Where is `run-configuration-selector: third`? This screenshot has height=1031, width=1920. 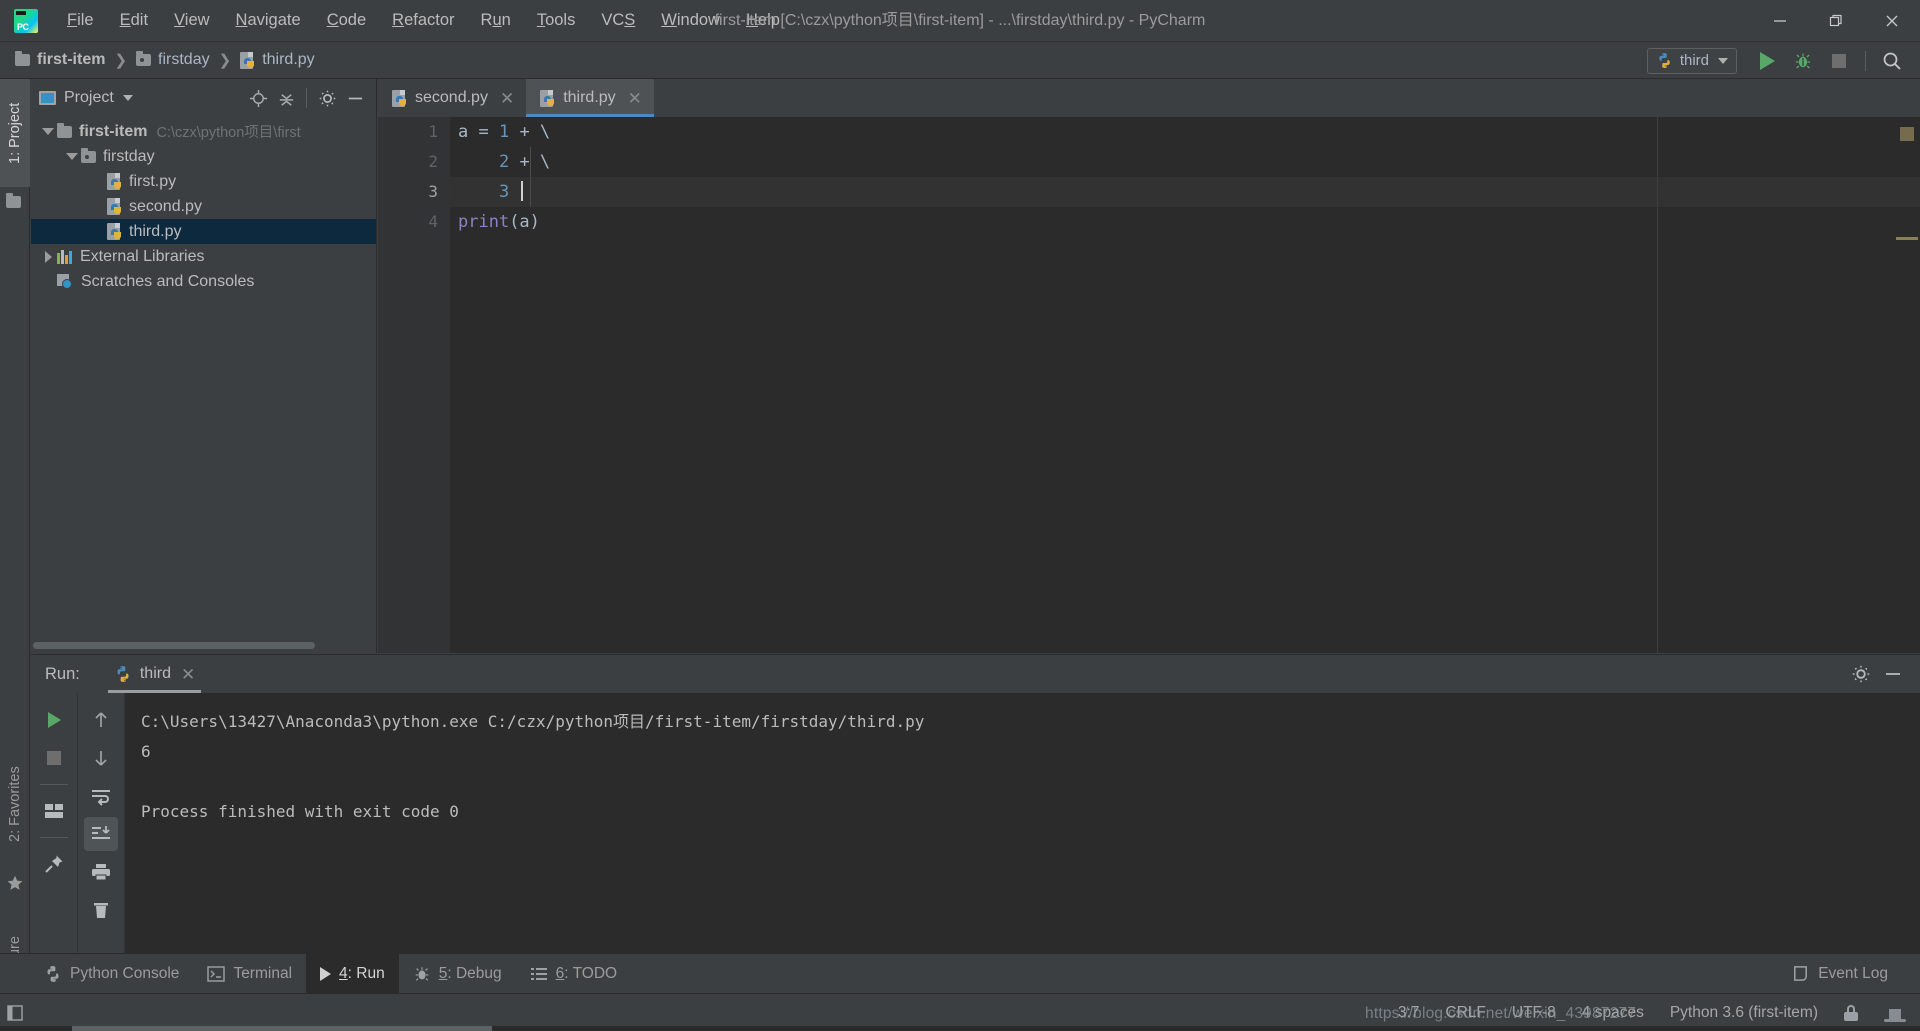
run-configuration-selector: third is located at coordinates (1691, 60).